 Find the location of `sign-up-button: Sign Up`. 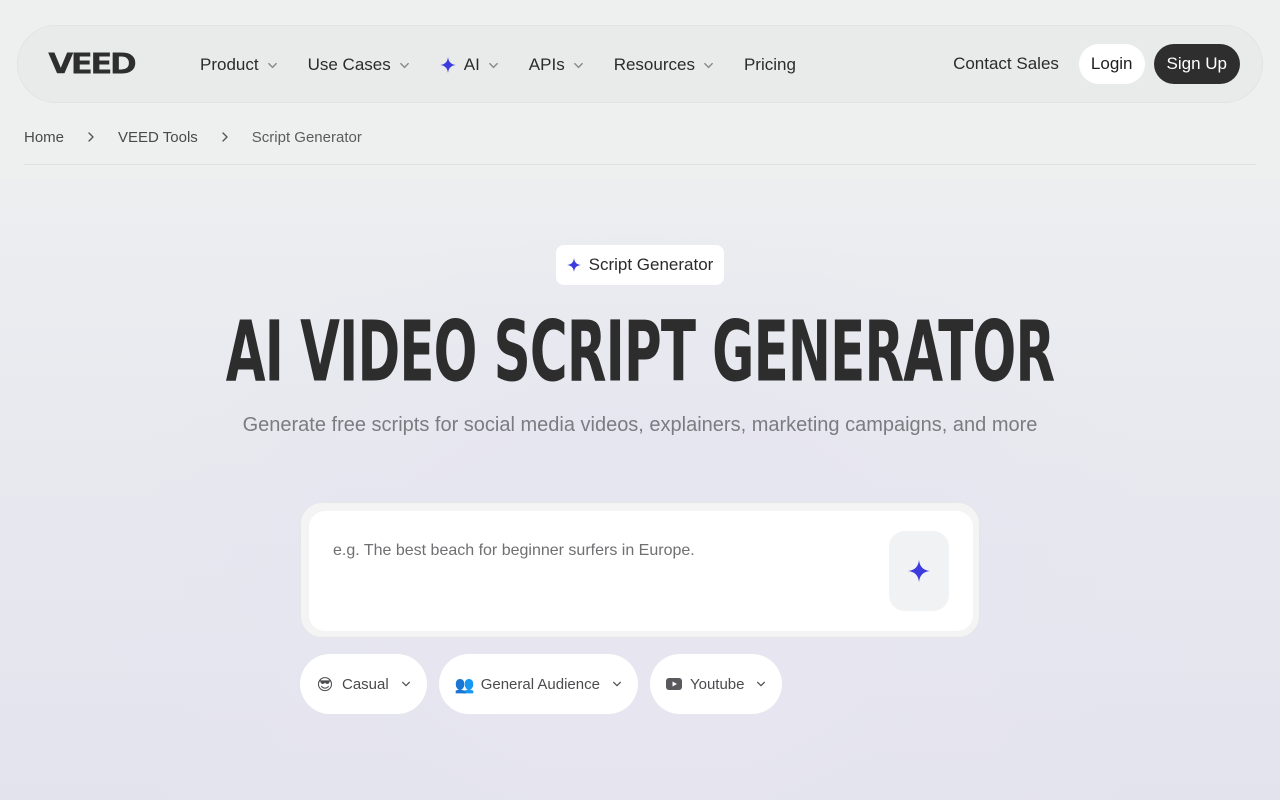

sign-up-button: Sign Up is located at coordinates (1196, 64).